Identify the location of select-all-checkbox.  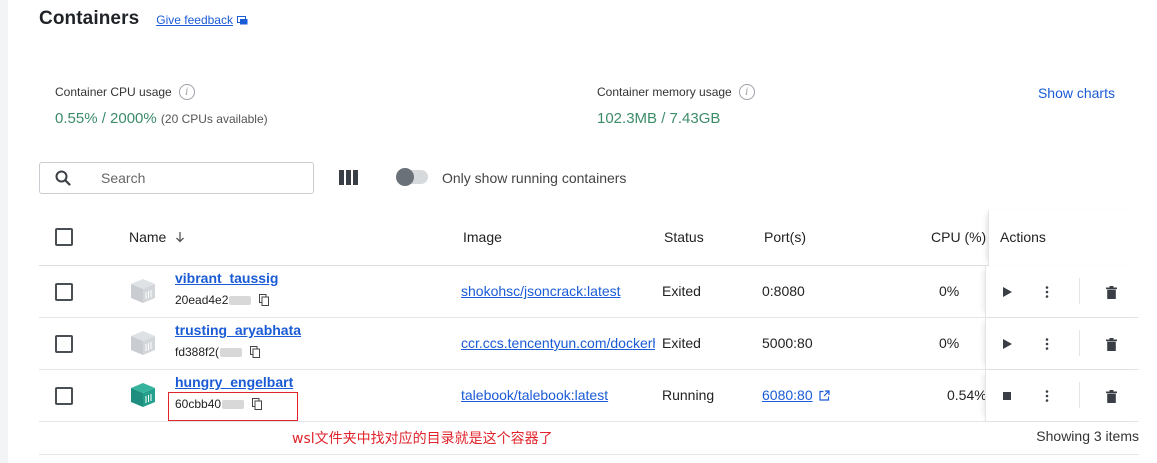
(64, 237).